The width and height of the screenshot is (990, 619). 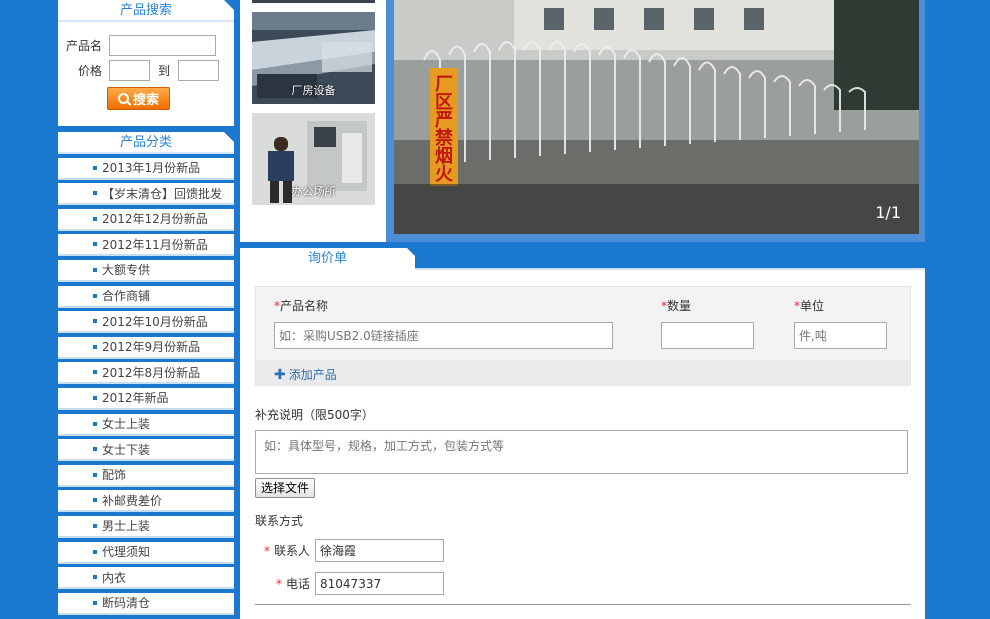 I want to click on category-item: 2012年12月份新品, so click(x=146, y=219).